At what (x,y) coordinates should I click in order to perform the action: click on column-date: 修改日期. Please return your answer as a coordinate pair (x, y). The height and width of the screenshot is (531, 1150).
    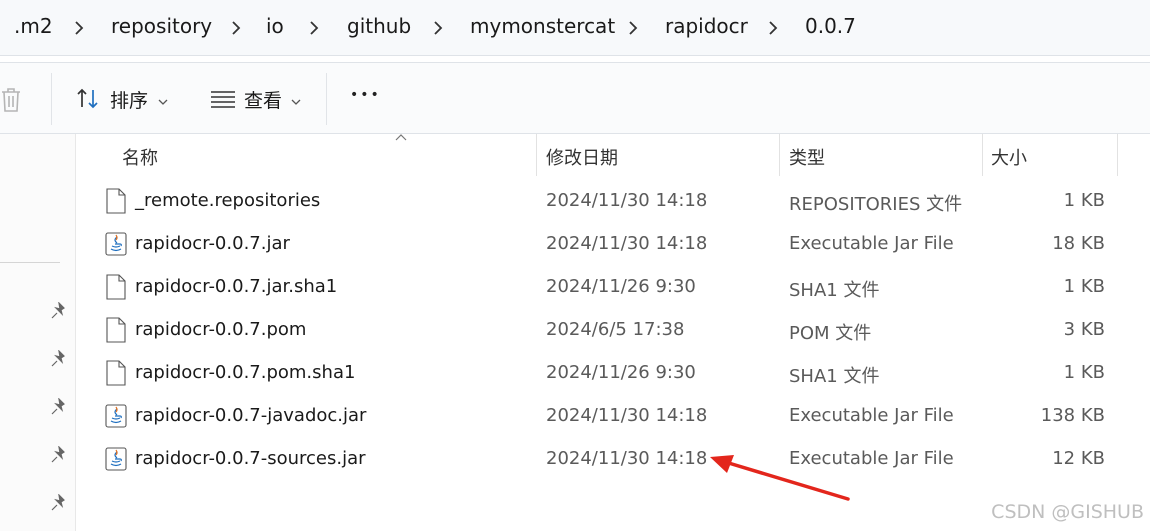
    Looking at the image, I should click on (582, 157).